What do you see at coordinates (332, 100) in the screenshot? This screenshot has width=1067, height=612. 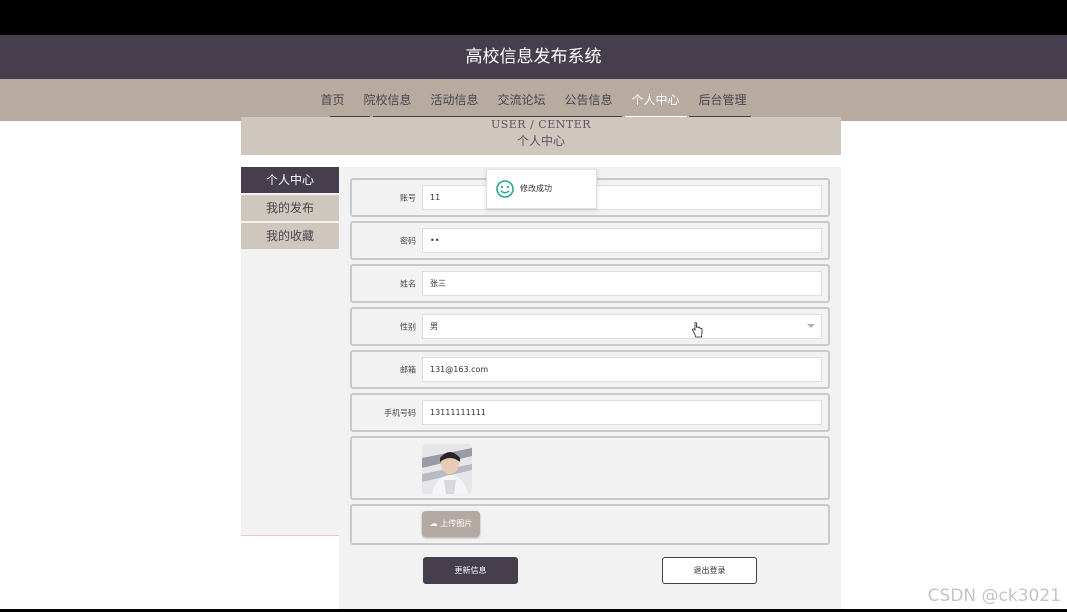 I see `nav-home: 首页` at bounding box center [332, 100].